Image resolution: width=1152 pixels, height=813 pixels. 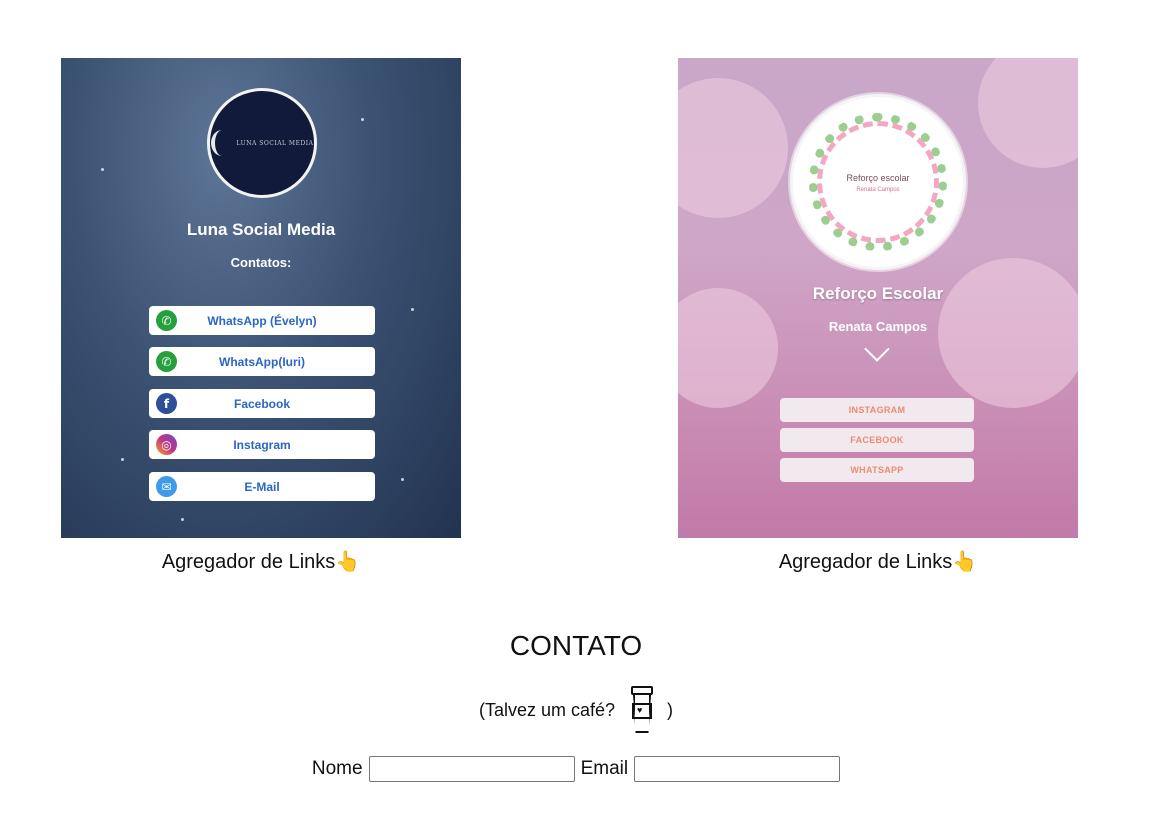 I want to click on link-label: Instagram, so click(x=262, y=444).